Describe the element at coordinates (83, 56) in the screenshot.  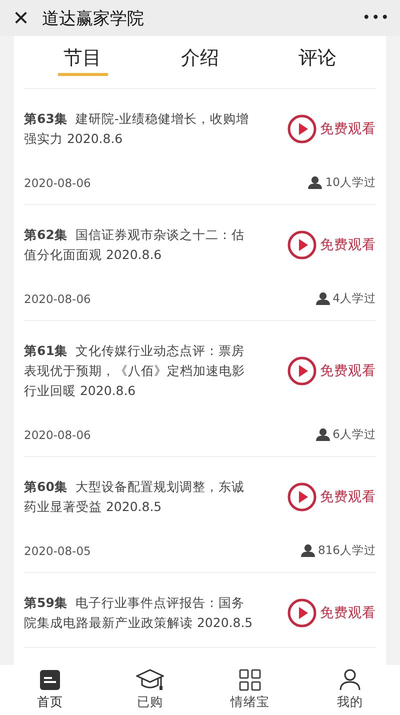
I see `tab: 节目` at that location.